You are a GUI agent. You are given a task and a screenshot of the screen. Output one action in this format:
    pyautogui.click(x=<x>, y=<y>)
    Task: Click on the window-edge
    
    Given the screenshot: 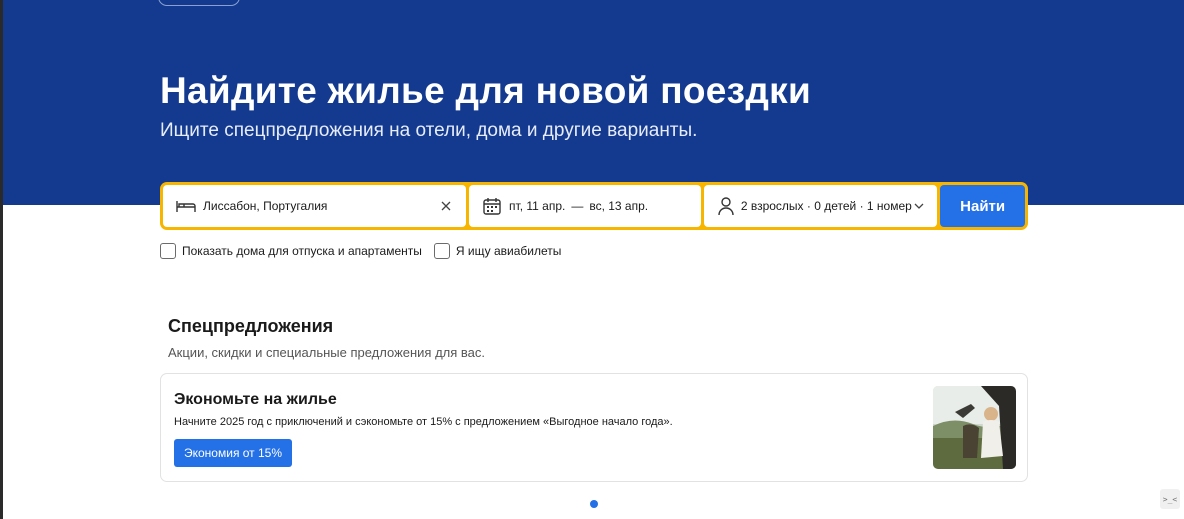 What is the action you would take?
    pyautogui.click(x=1, y=259)
    